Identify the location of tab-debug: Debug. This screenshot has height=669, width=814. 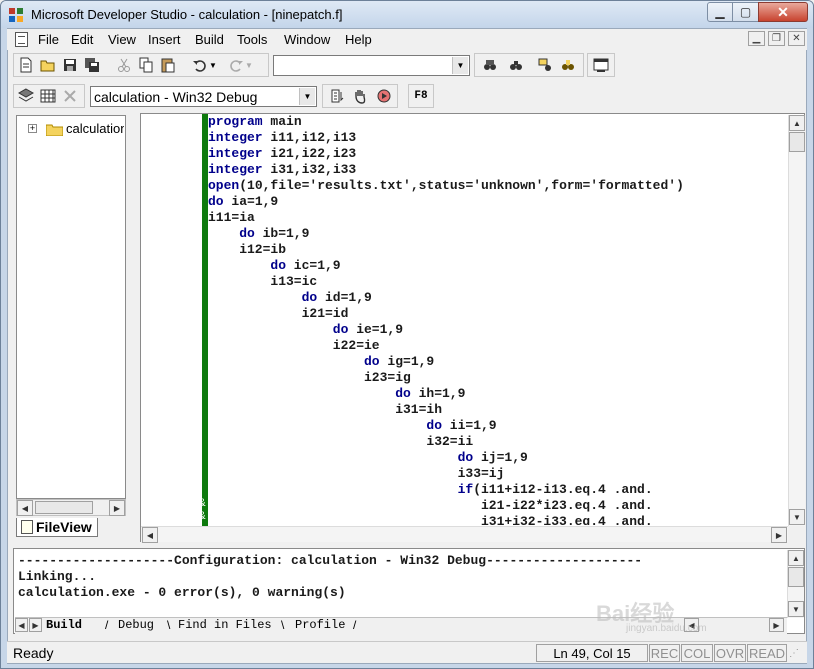
(136, 625).